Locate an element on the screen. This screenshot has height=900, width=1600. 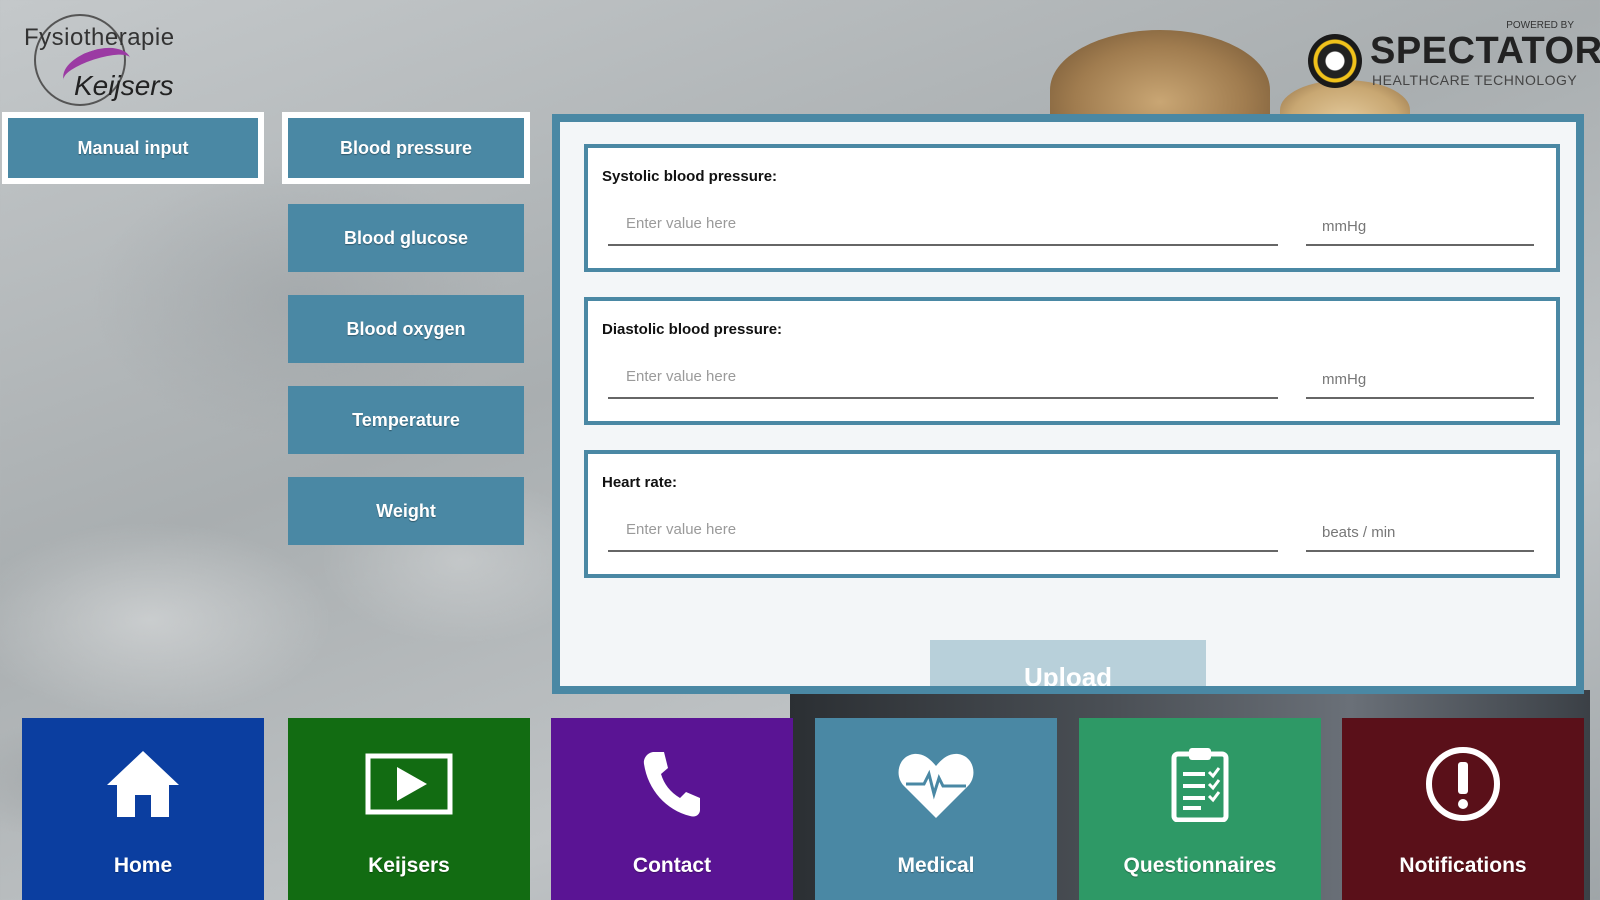
diastolic-input is located at coordinates (943, 376).